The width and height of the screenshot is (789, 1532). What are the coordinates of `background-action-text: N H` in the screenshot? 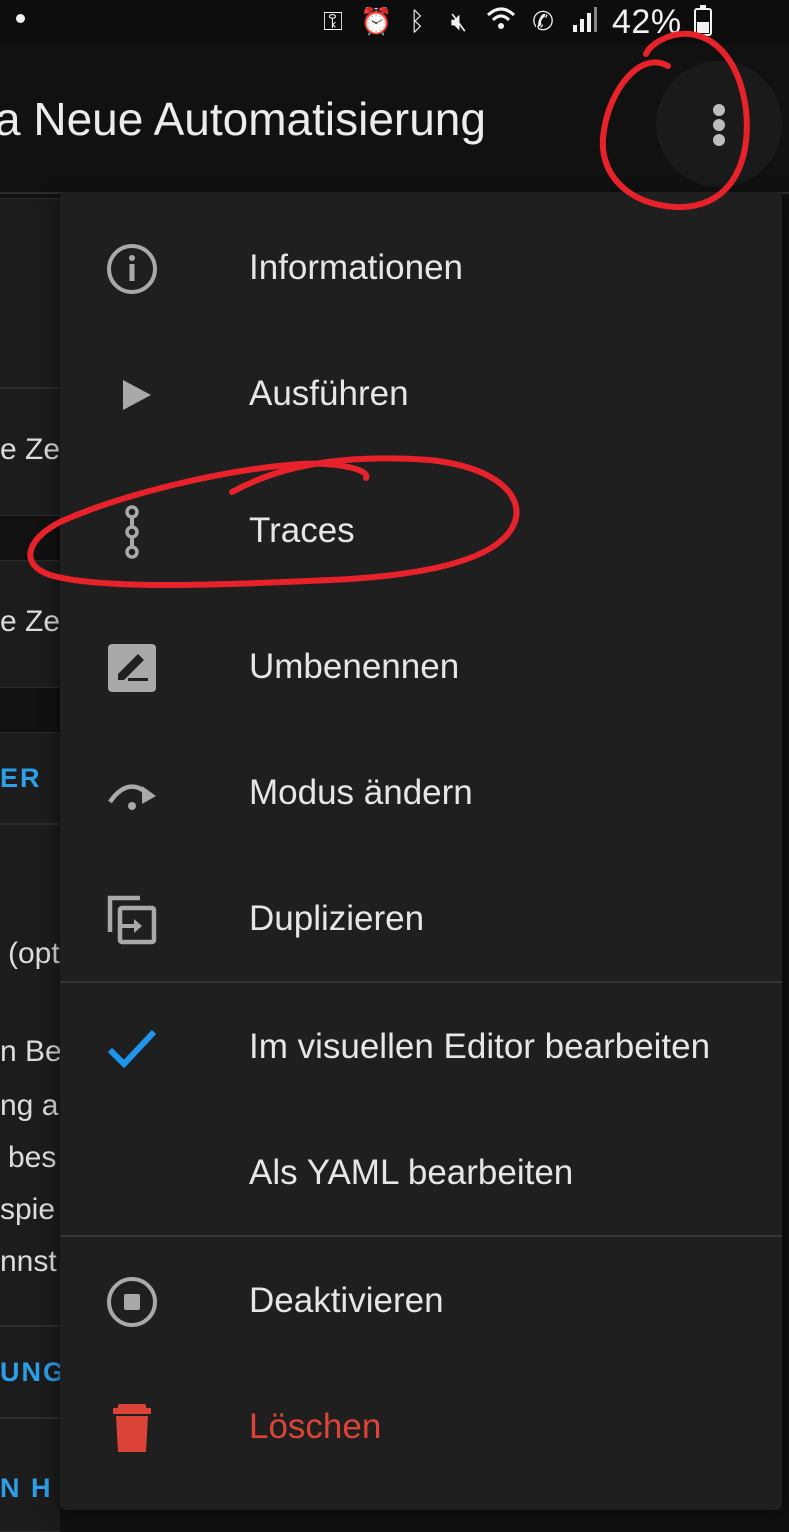 It's located at (26, 1488).